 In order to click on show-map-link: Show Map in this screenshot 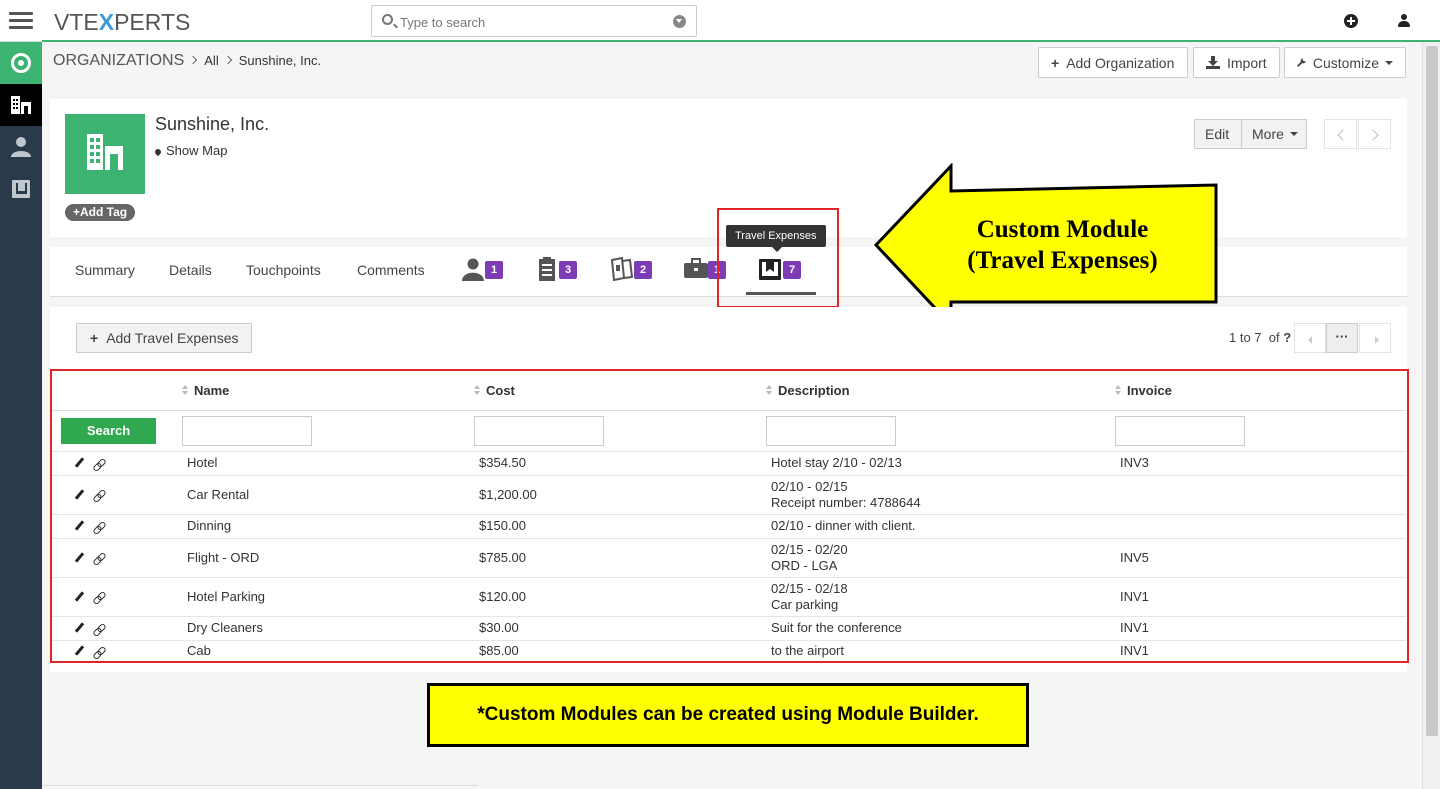, I will do `click(190, 150)`.